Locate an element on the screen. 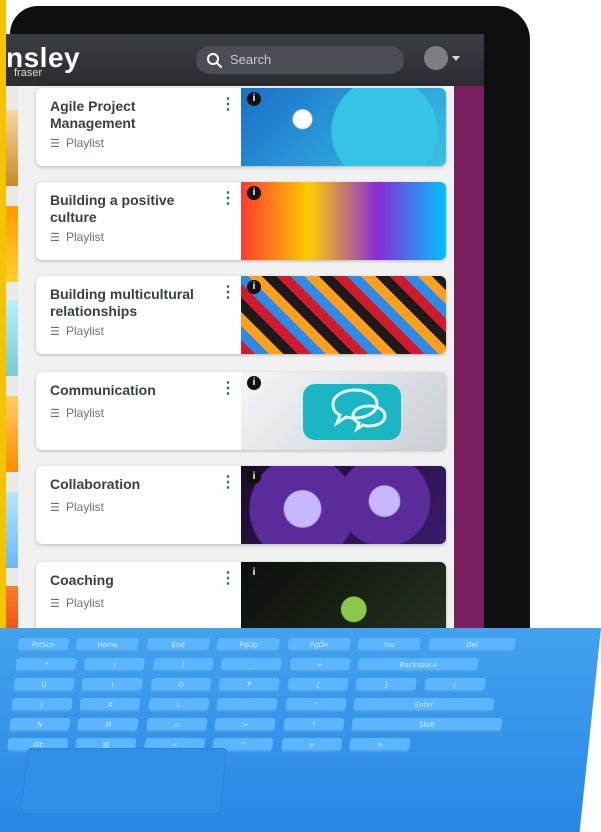 The width and height of the screenshot is (601, 832). key: } is located at coordinates (386, 685).